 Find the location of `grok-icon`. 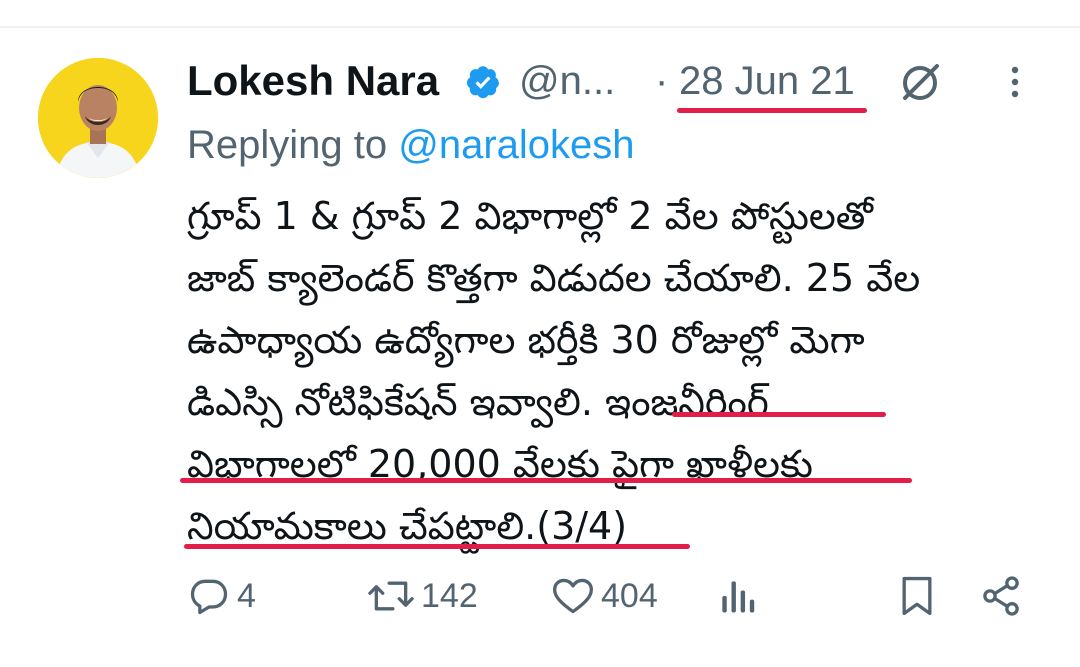

grok-icon is located at coordinates (921, 82).